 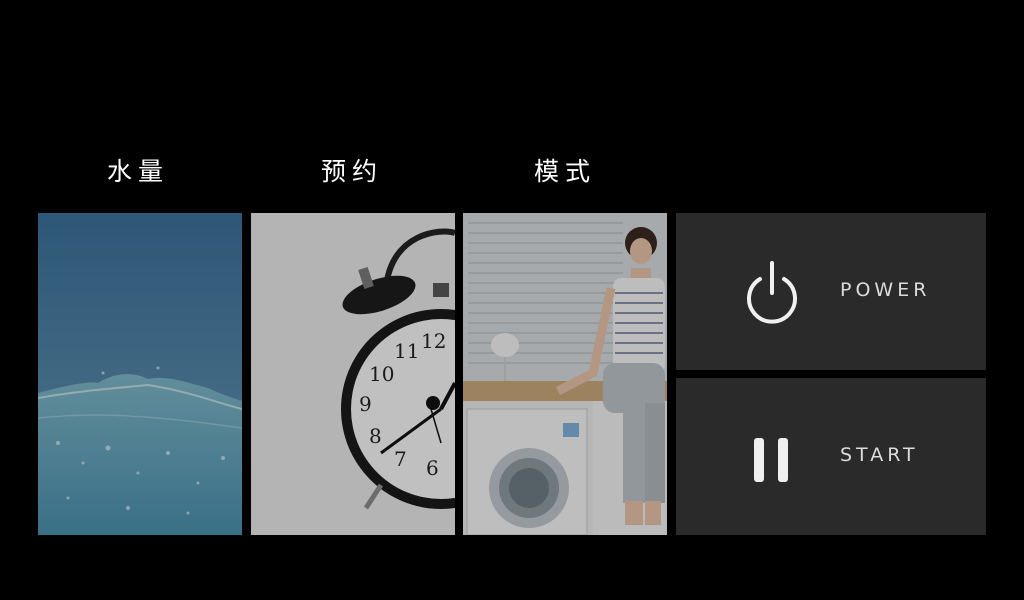 I want to click on power-icon, so click(x=772, y=292).